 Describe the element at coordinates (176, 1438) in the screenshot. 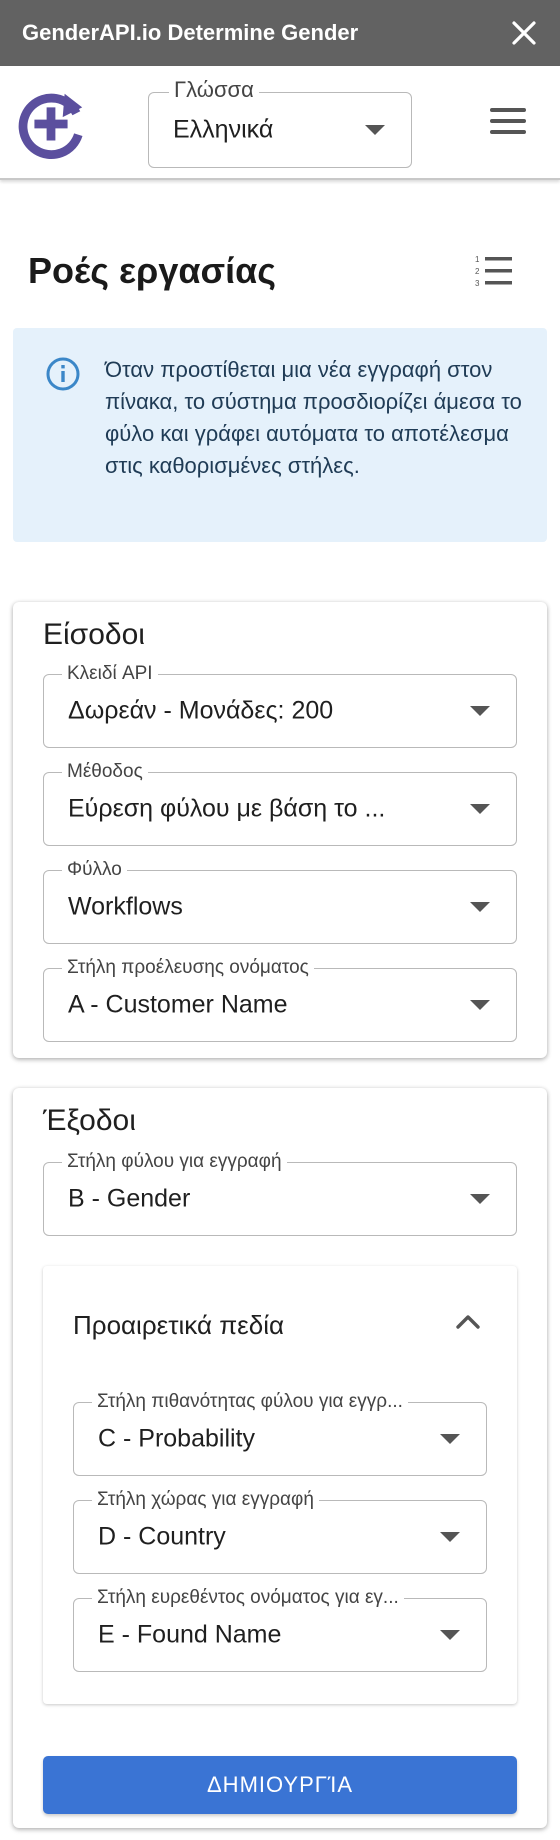

I see `probability-column-value: C - Probability` at that location.